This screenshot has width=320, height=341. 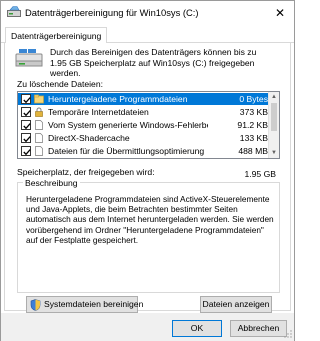 I want to click on description-title: Beschreibung, so click(x=51, y=183).